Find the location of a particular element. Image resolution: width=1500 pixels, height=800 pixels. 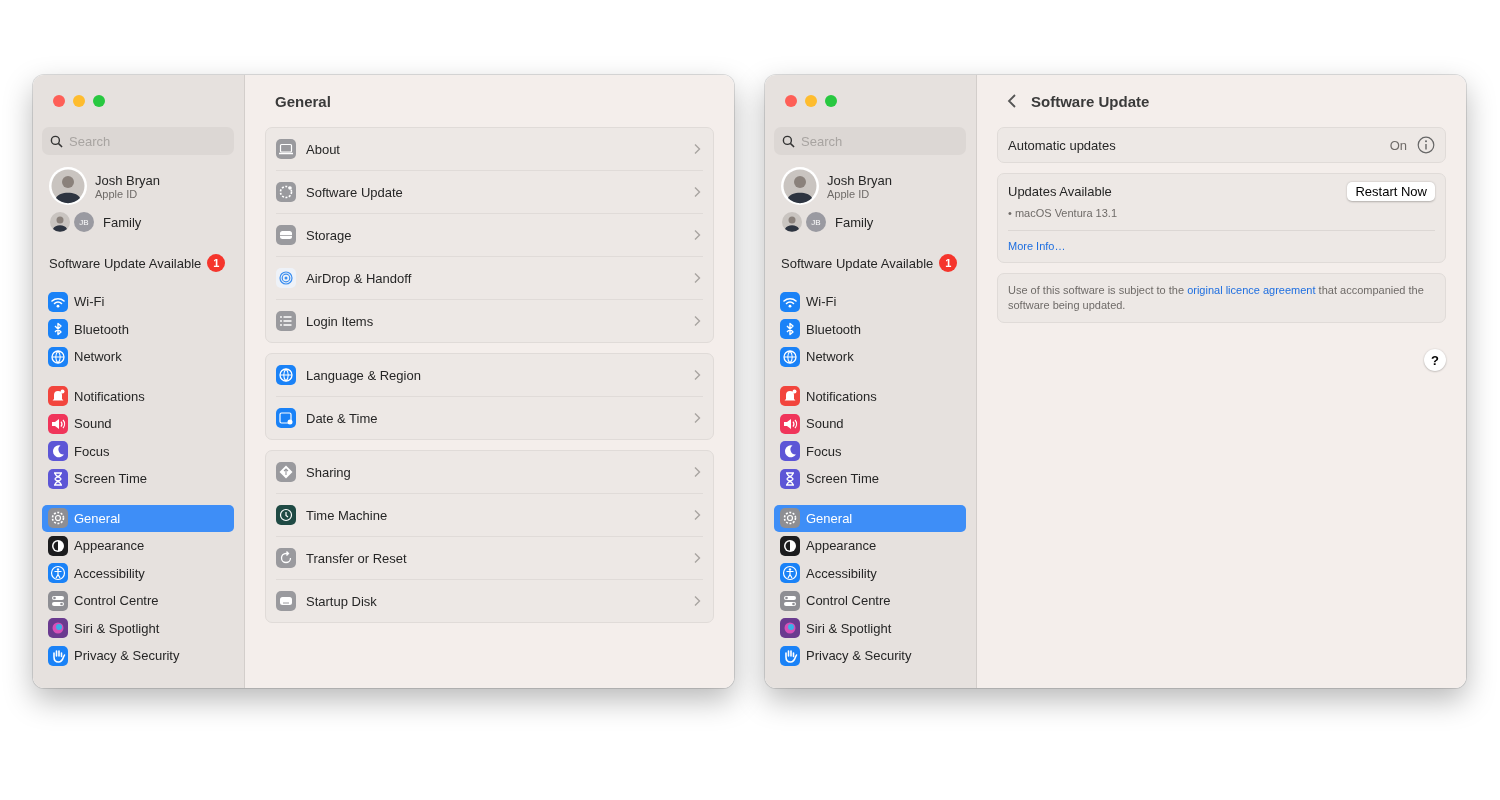

settings-row: Software Update is located at coordinates (489, 192).